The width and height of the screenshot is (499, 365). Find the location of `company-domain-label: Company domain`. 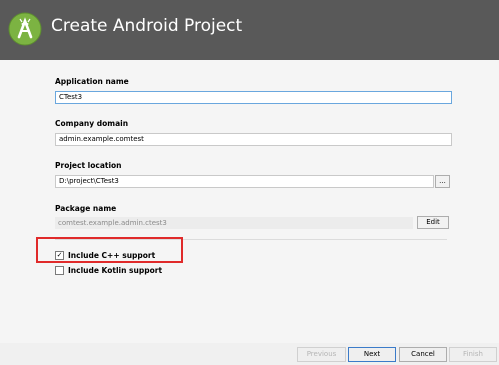

company-domain-label: Company domain is located at coordinates (92, 123).